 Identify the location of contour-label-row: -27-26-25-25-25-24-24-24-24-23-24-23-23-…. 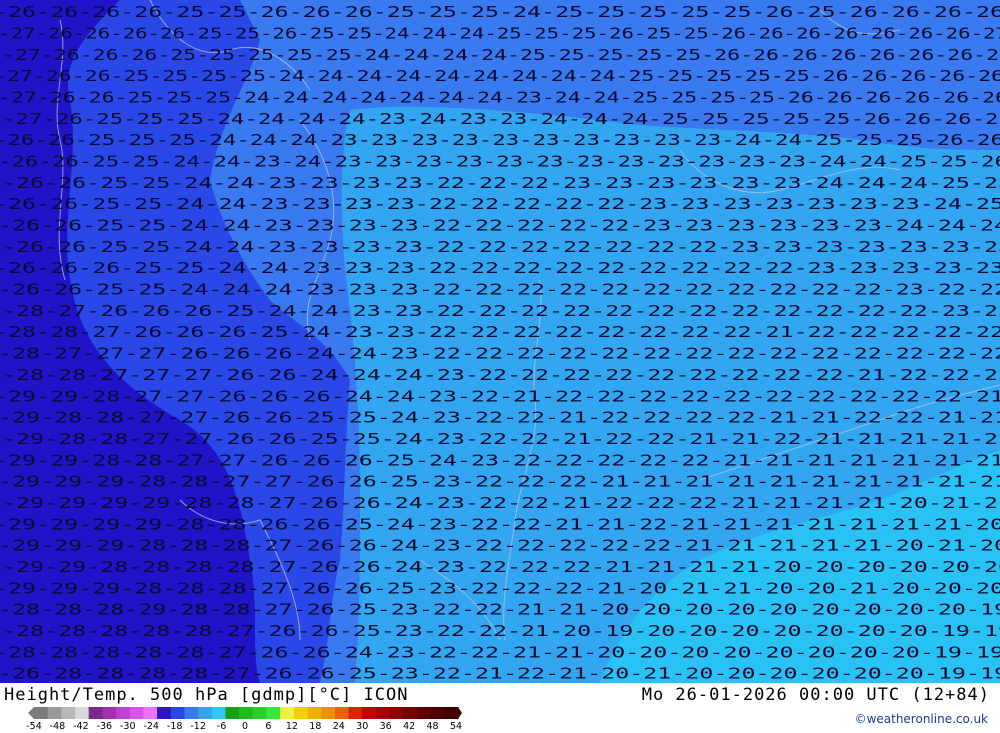
(501, 119).